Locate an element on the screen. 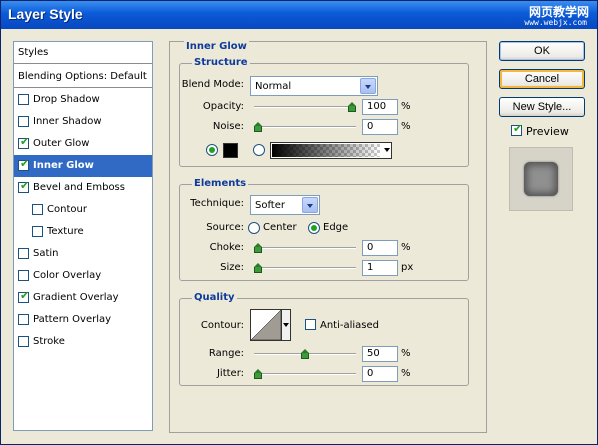 The width and height of the screenshot is (598, 445). preview-swatch is located at coordinates (541, 179).